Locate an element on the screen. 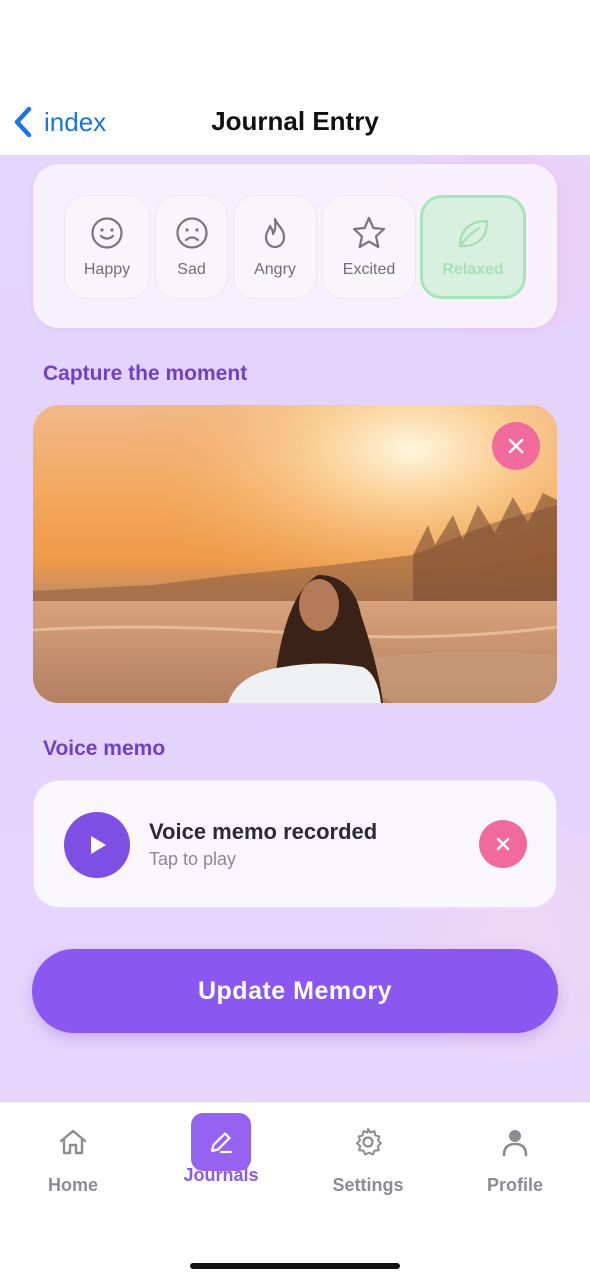  mood-happy: Happy is located at coordinates (107, 247).